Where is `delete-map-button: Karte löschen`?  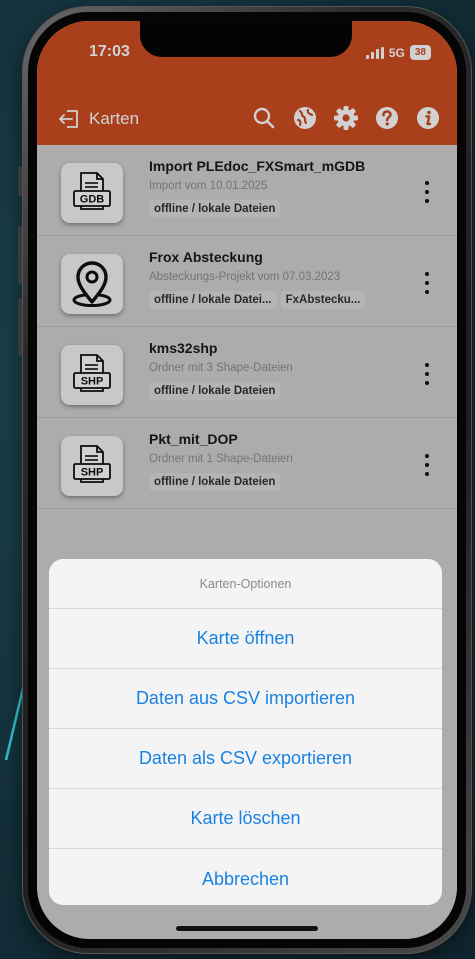 delete-map-button: Karte löschen is located at coordinates (245, 819).